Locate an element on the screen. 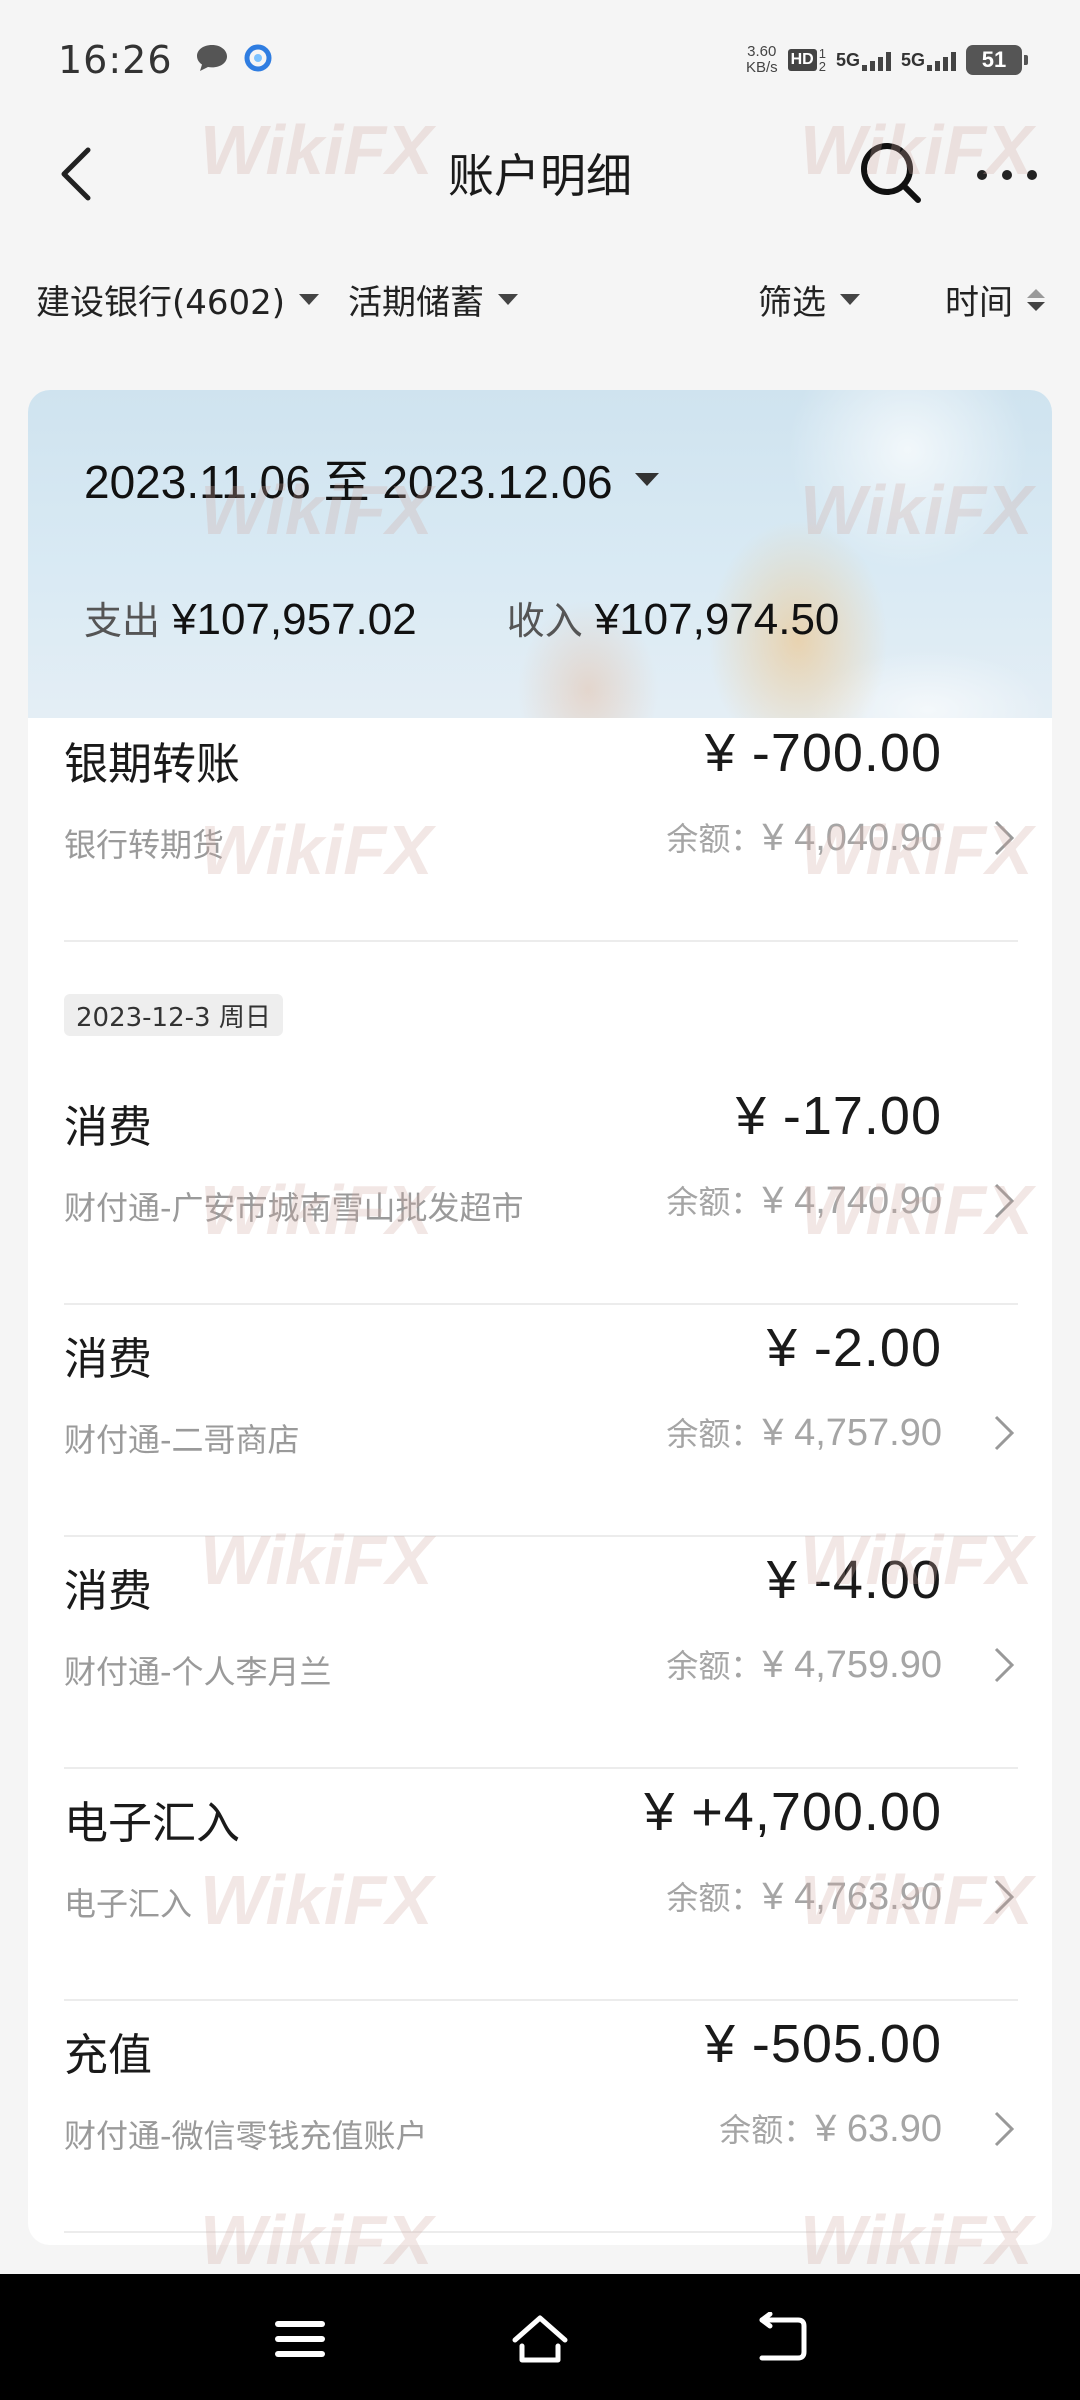 The image size is (1080, 2400). signal-icon-1: 5G is located at coordinates (863, 60).